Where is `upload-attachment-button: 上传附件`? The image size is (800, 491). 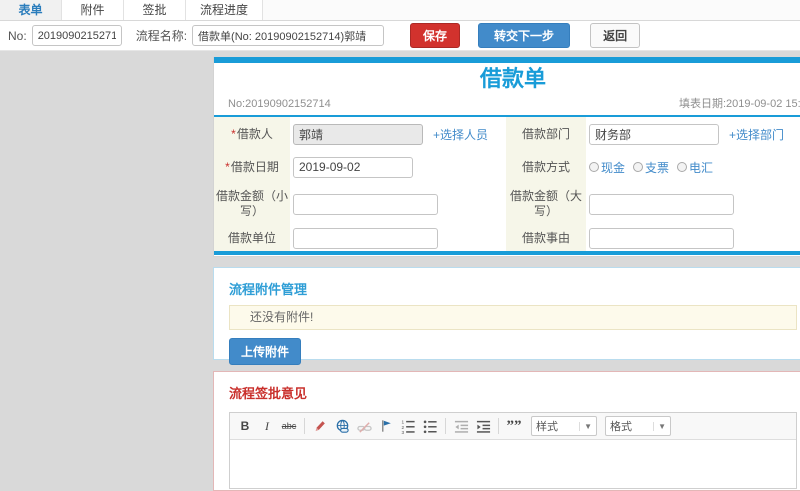
upload-attachment-button: 上传附件 is located at coordinates (265, 351).